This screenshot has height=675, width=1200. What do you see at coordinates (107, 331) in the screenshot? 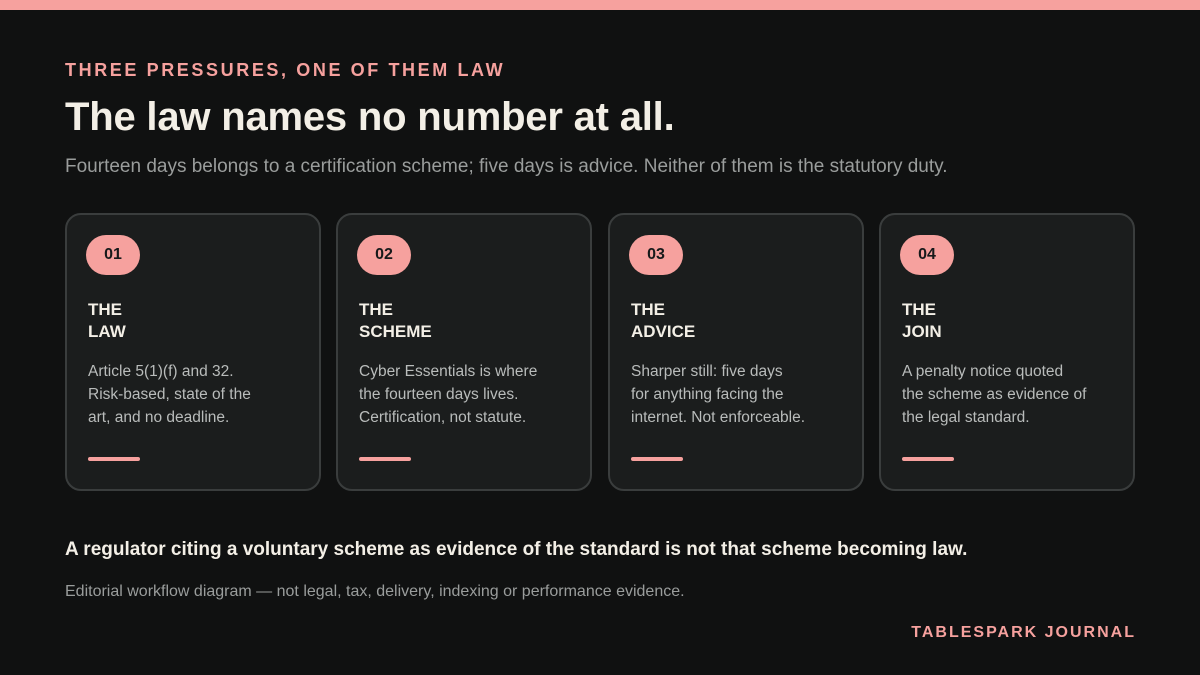
I see `card-title-line: LAW` at bounding box center [107, 331].